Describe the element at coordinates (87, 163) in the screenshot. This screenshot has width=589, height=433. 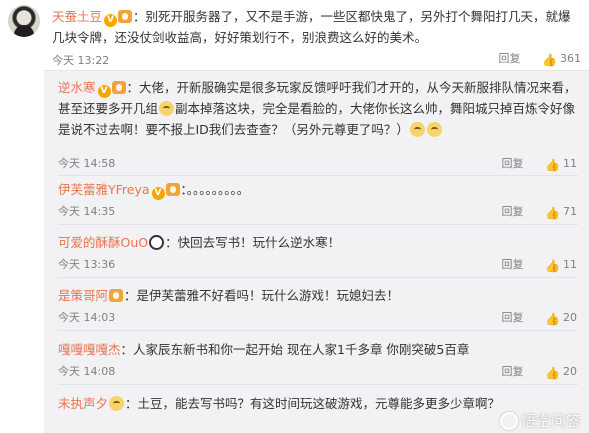
I see `reply-time: 今天 14:58` at that location.